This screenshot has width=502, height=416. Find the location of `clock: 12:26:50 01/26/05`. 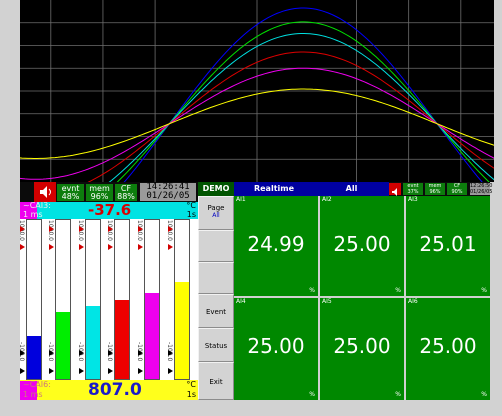

clock: 12:26:50 01/26/05 is located at coordinates (481, 189).